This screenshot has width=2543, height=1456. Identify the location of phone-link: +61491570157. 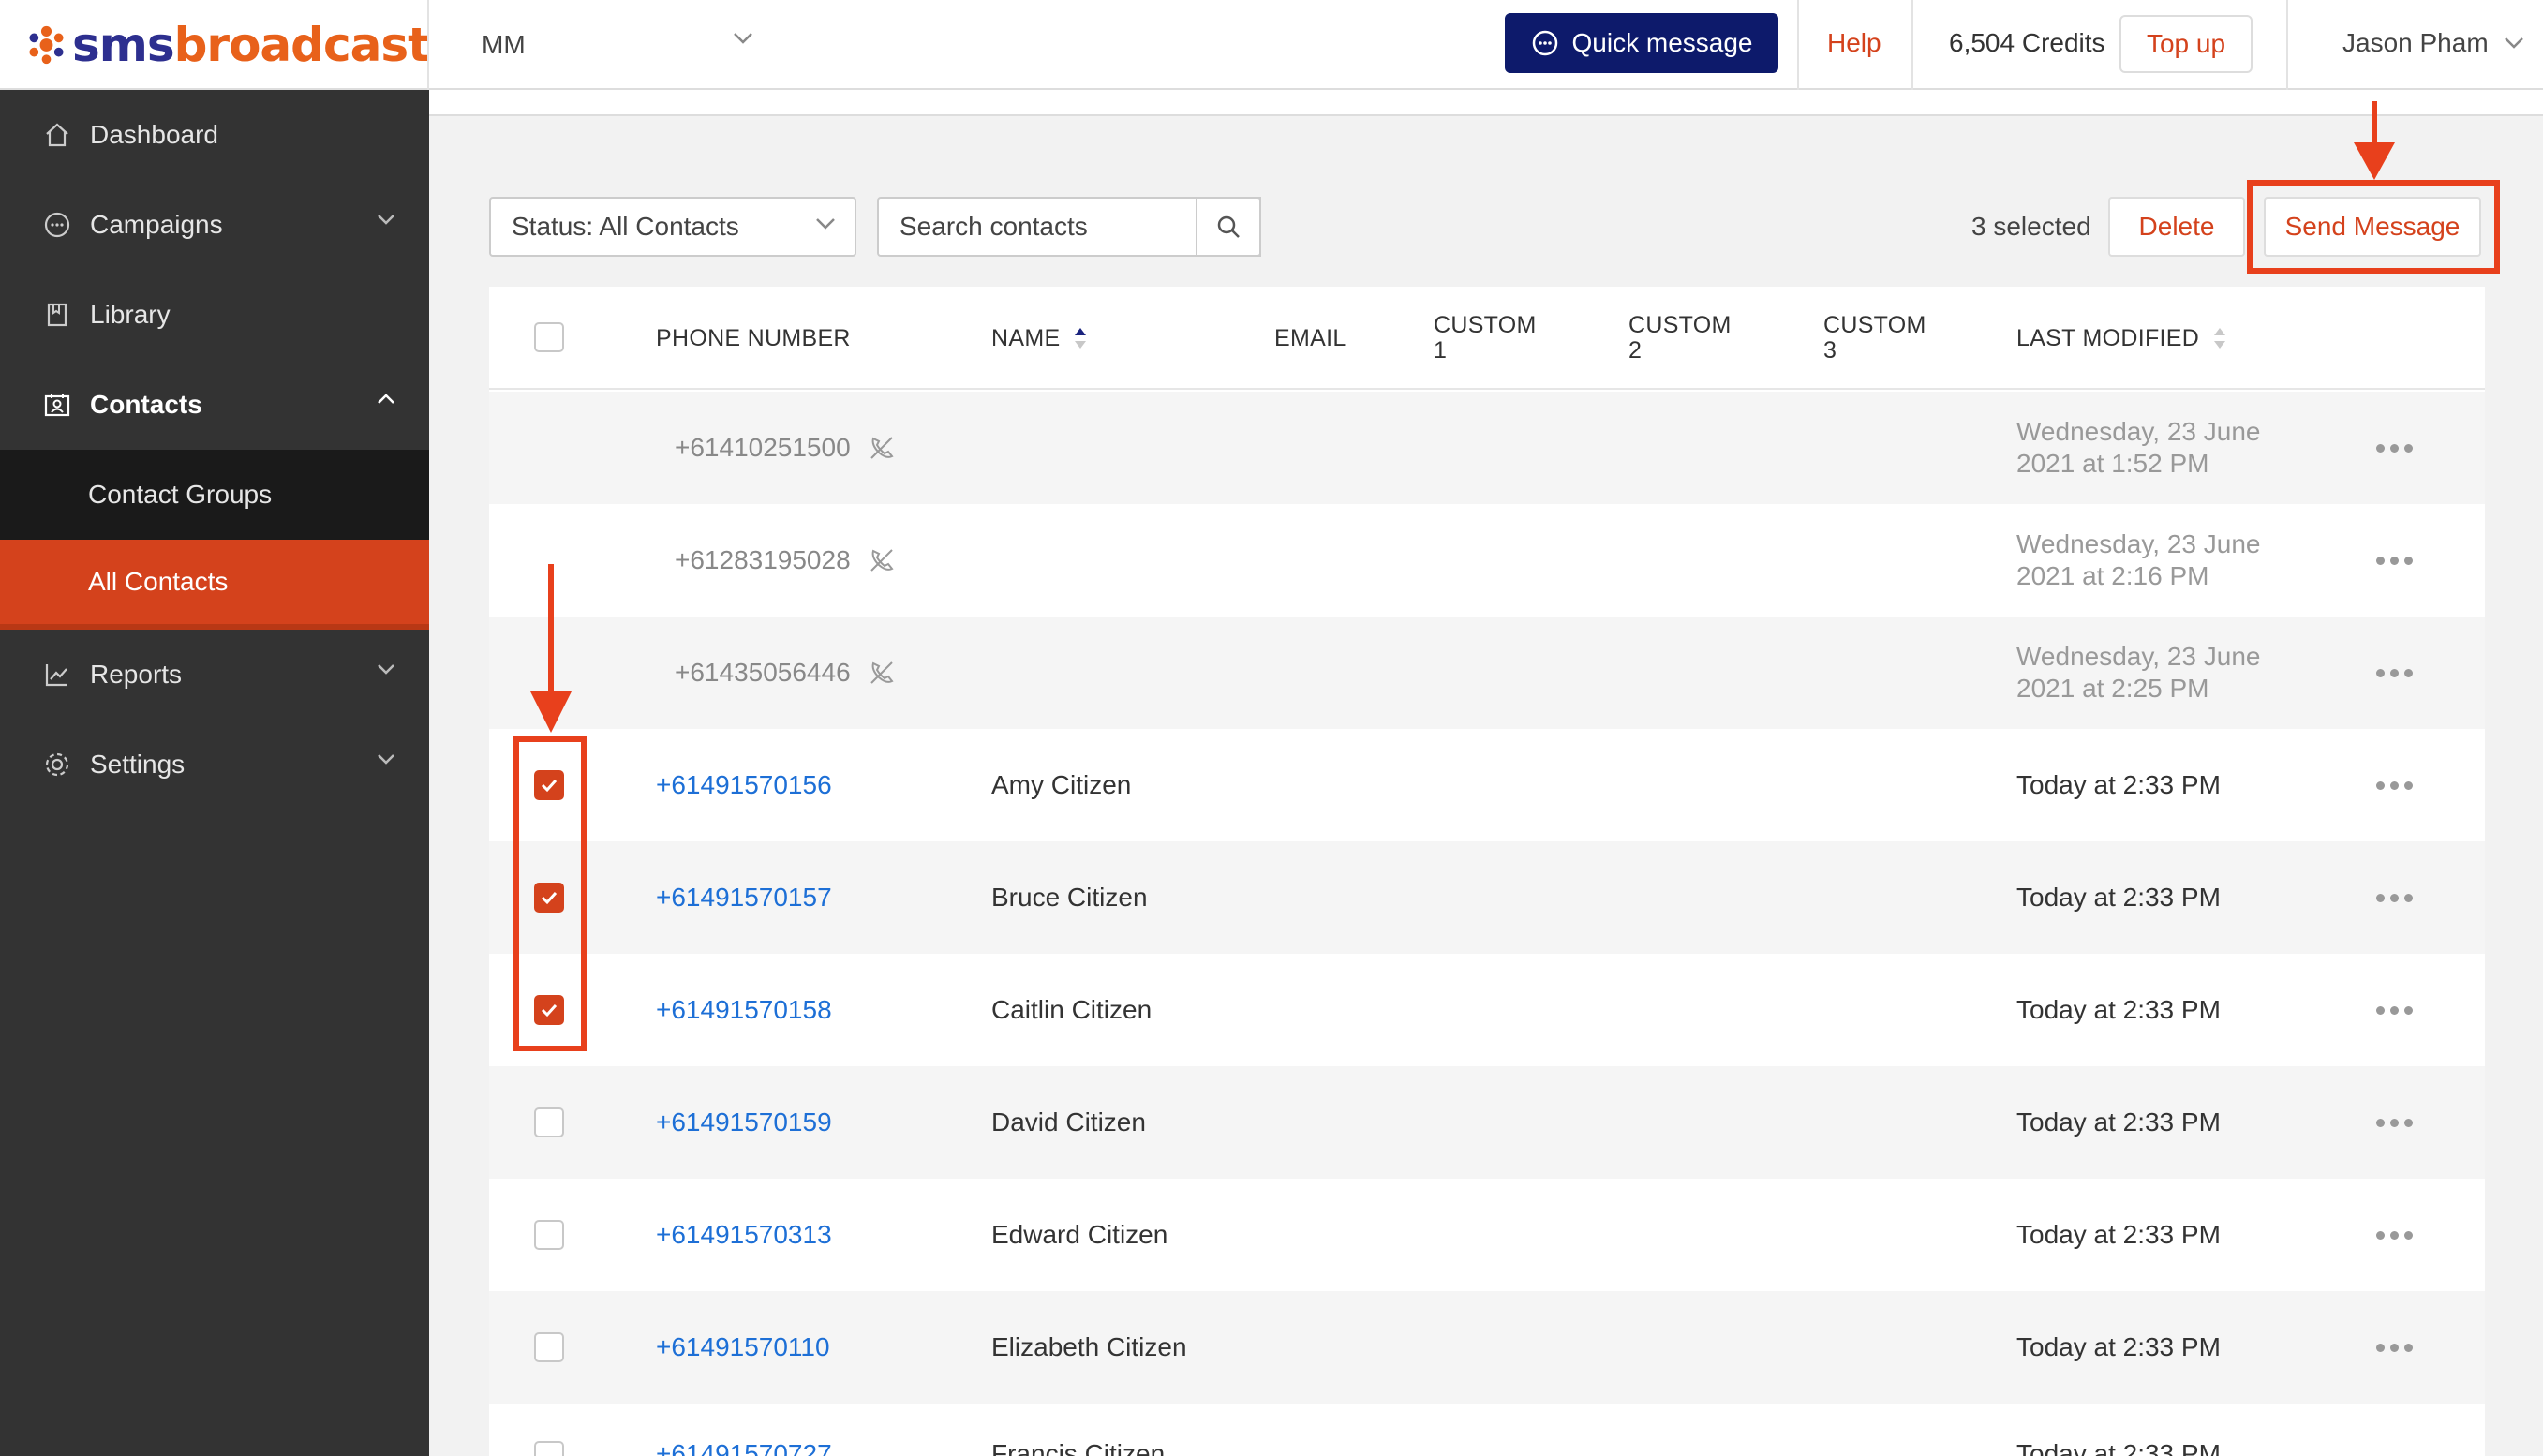
(744, 897).